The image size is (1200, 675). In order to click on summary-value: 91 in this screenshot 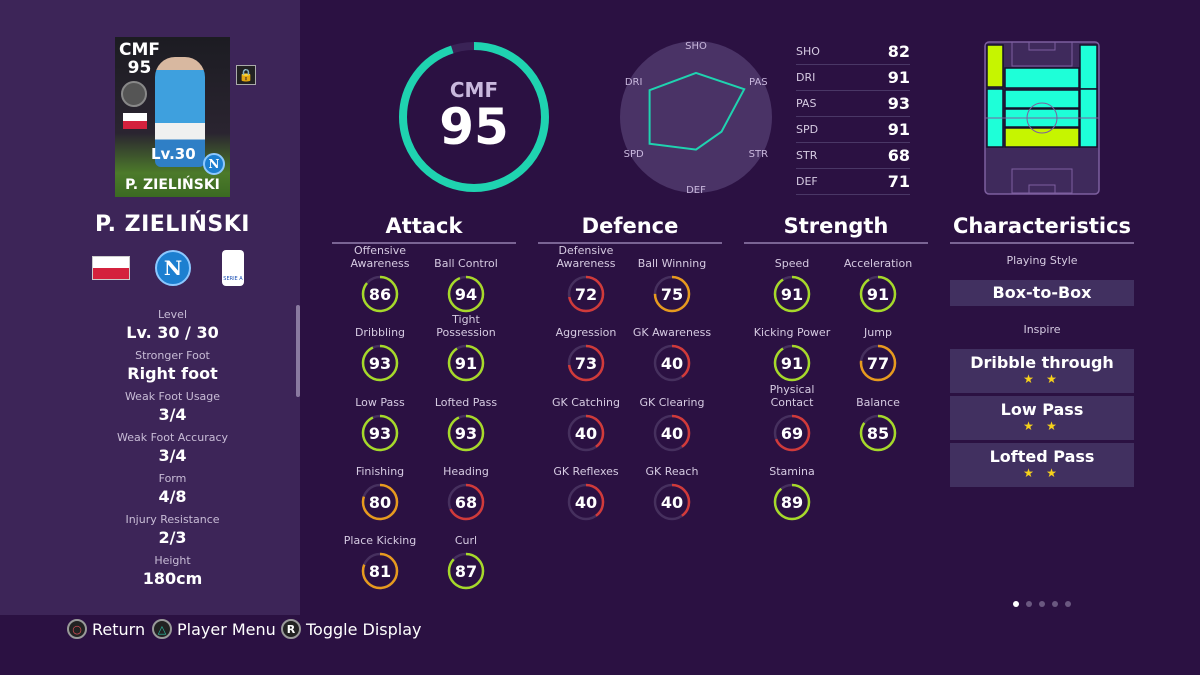, I will do `click(898, 77)`.